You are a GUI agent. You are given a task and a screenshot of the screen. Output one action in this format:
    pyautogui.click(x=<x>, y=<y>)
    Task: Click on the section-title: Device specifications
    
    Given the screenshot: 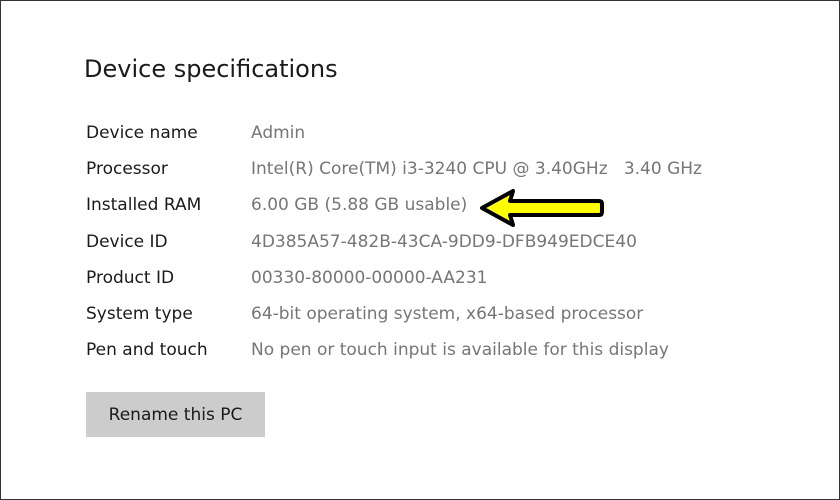 What is the action you would take?
    pyautogui.click(x=211, y=69)
    